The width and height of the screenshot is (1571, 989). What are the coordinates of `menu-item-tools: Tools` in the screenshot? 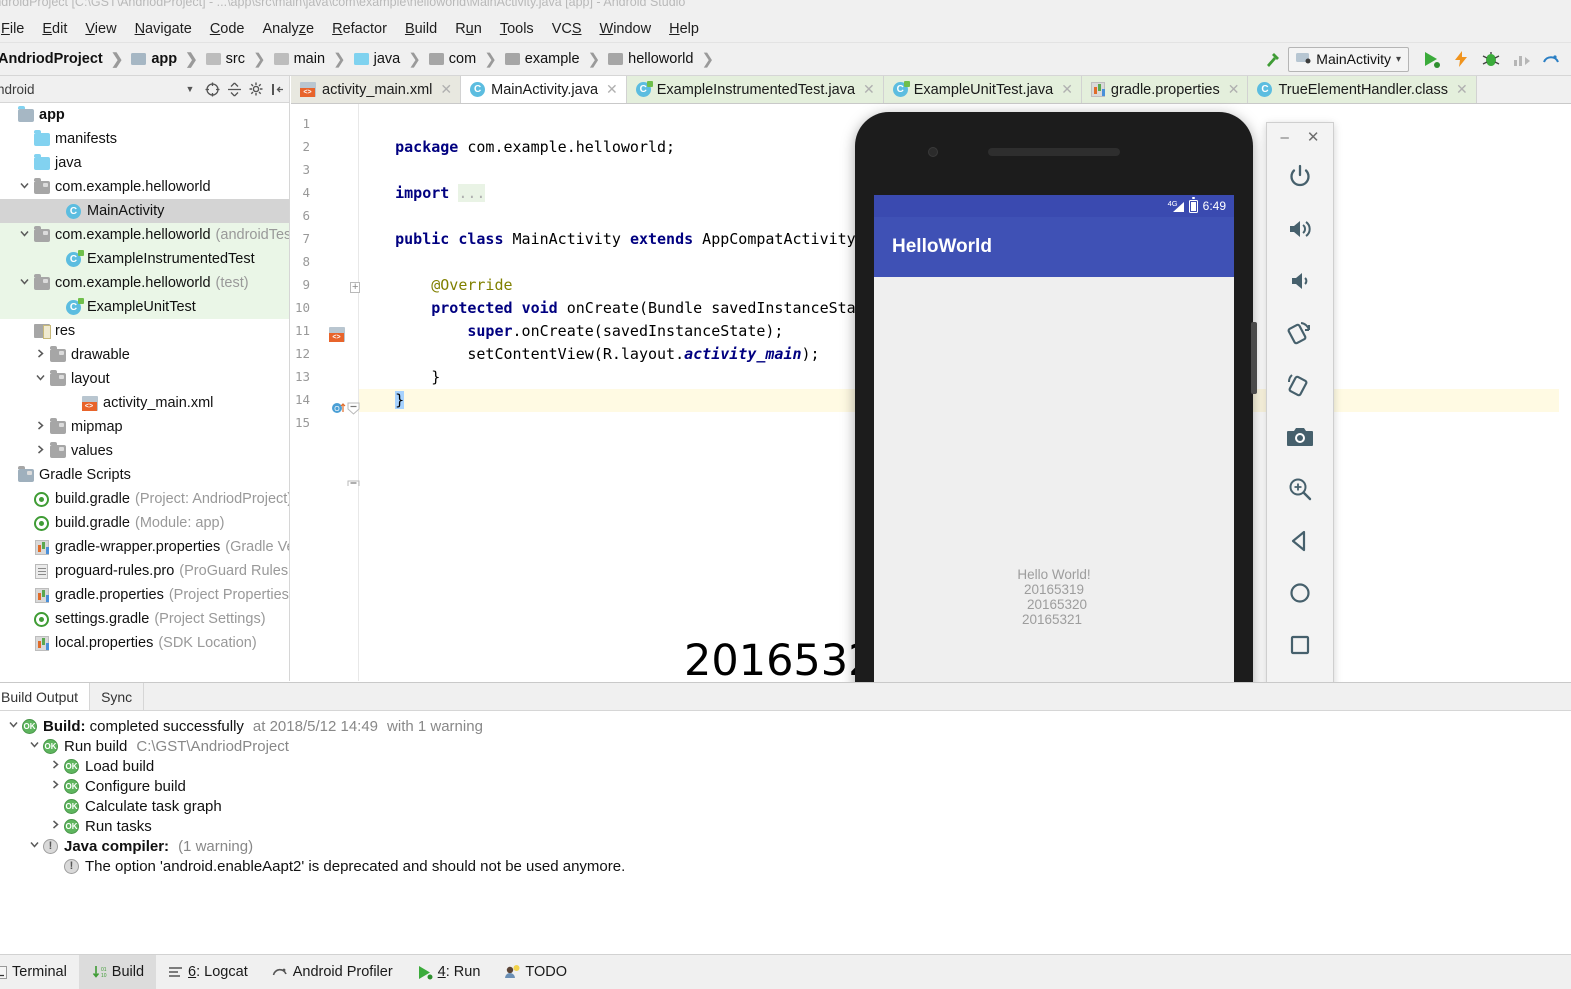 It's located at (517, 29).